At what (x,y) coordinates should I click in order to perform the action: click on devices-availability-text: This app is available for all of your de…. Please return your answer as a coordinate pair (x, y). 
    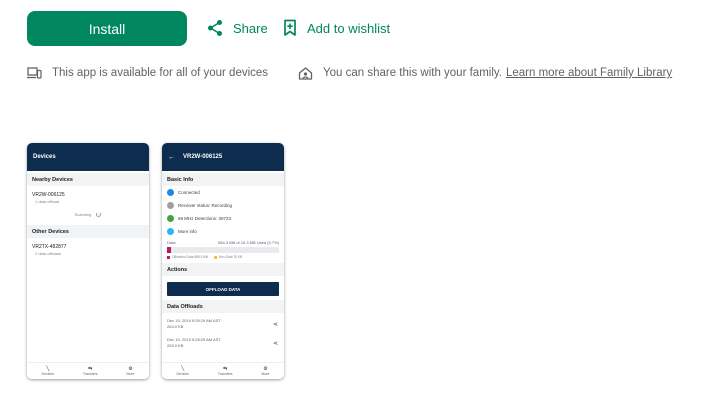
    Looking at the image, I should click on (160, 73).